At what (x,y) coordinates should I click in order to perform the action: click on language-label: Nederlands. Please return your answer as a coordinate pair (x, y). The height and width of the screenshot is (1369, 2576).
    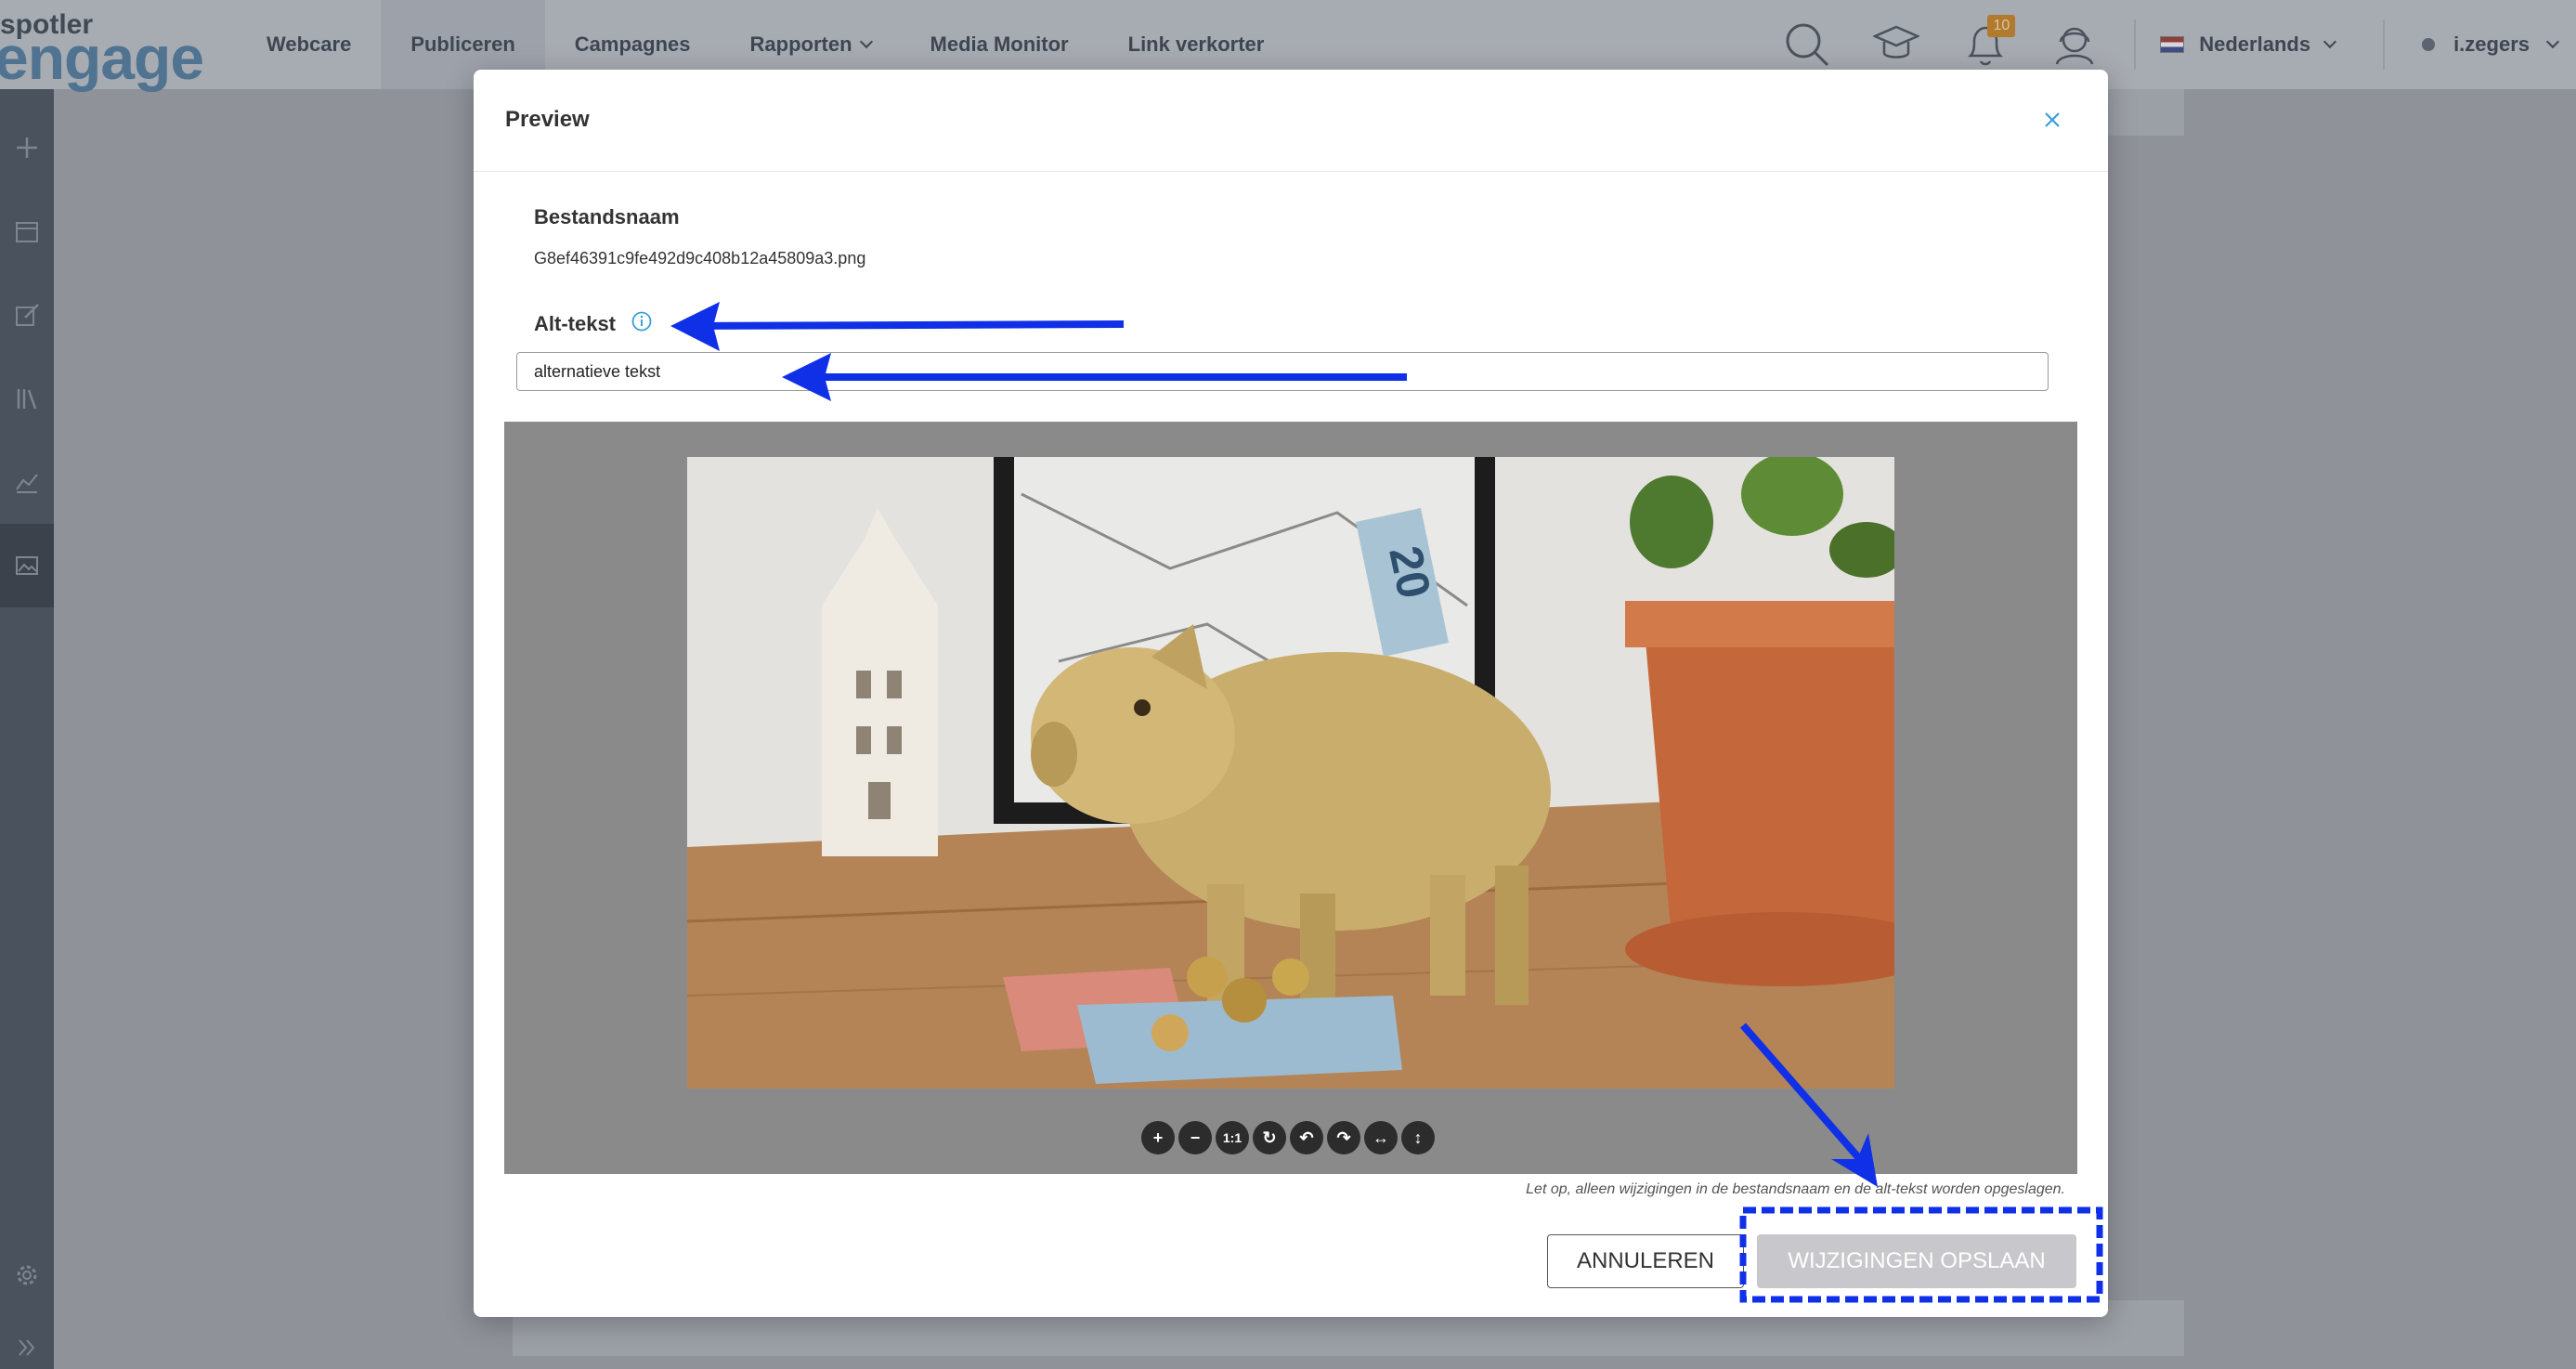
    Looking at the image, I should click on (2255, 44).